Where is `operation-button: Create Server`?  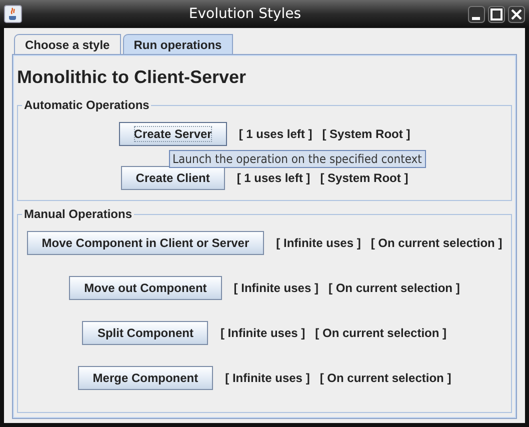 operation-button: Create Server is located at coordinates (172, 134).